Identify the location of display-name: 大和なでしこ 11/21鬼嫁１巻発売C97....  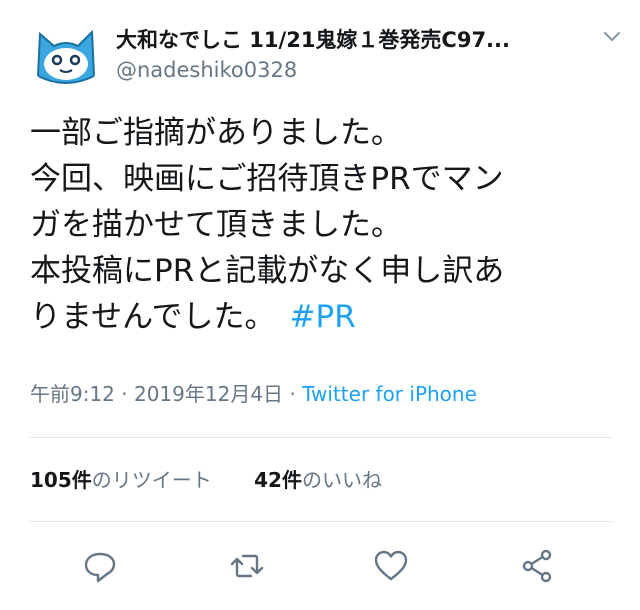
(313, 39).